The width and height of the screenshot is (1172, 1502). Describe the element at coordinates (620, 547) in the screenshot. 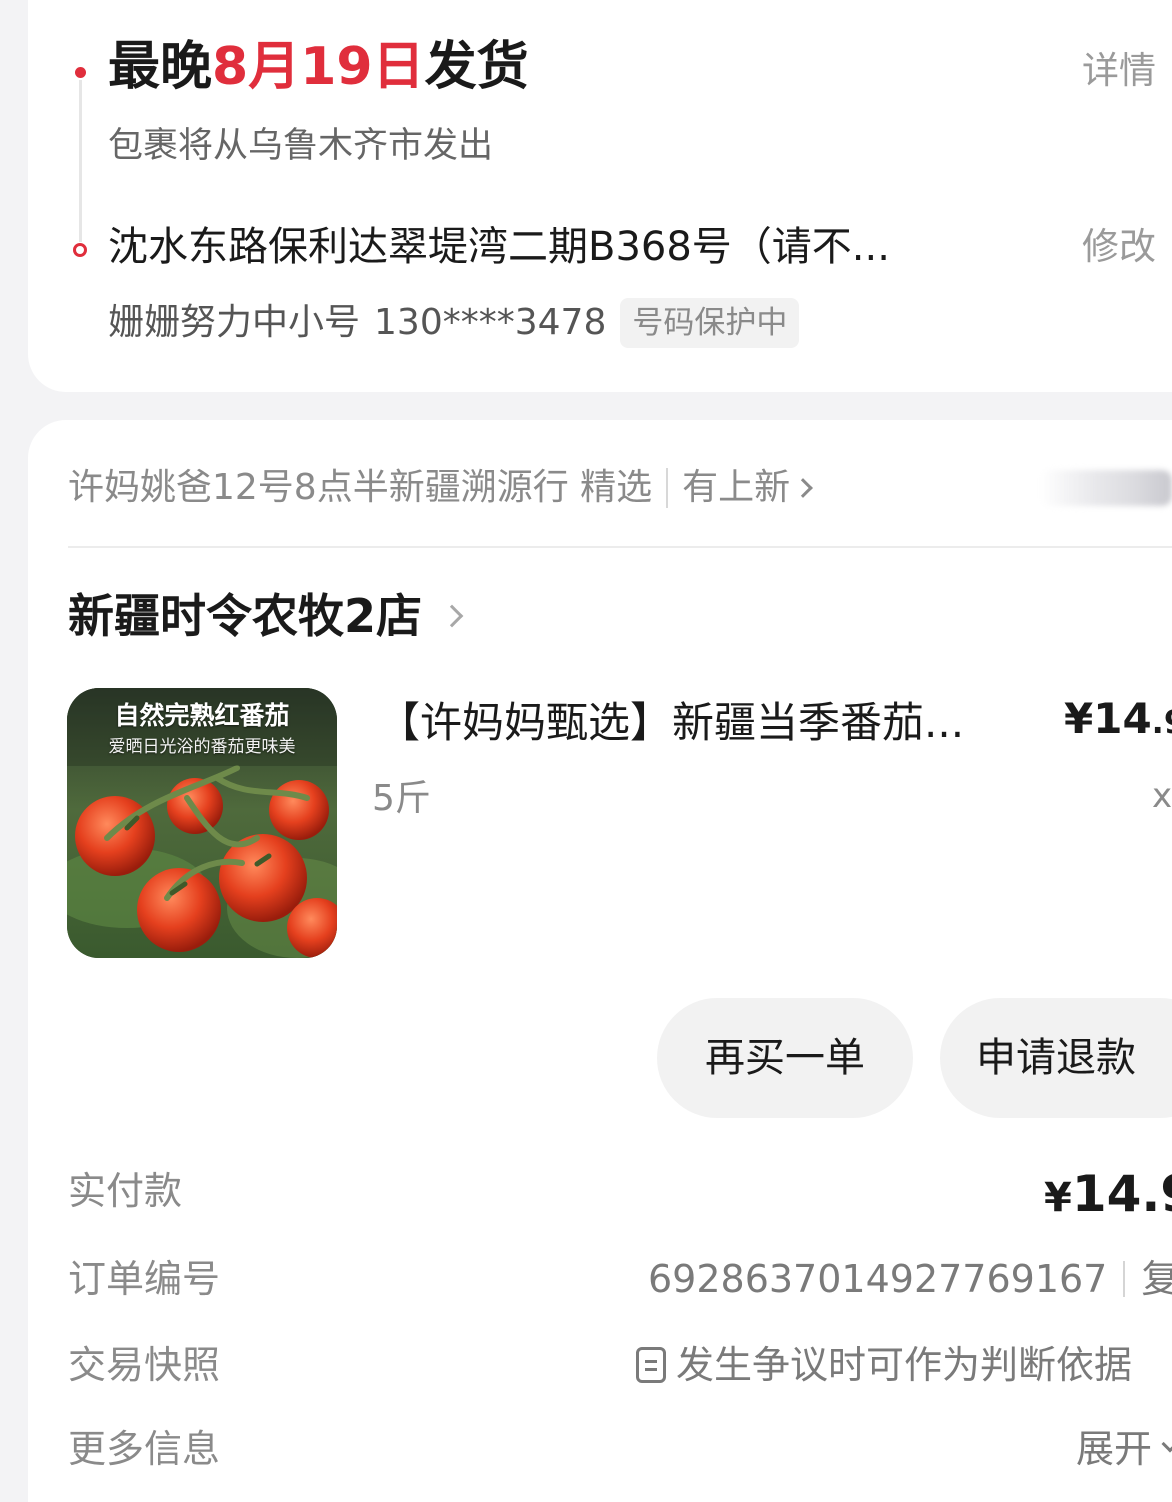

I see `section-divider` at that location.